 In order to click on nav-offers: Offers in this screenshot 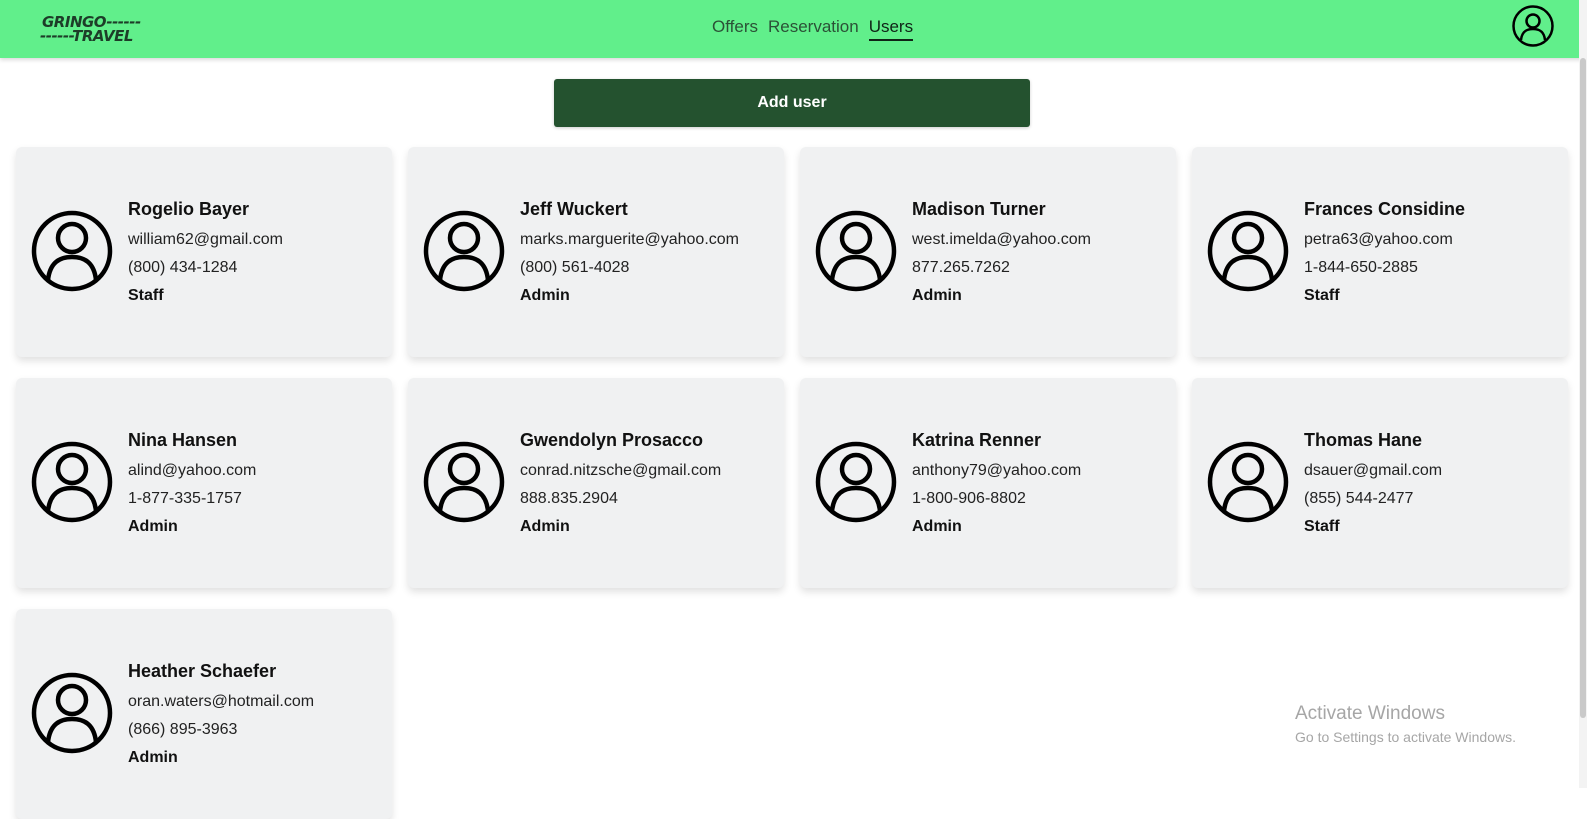, I will do `click(735, 29)`.